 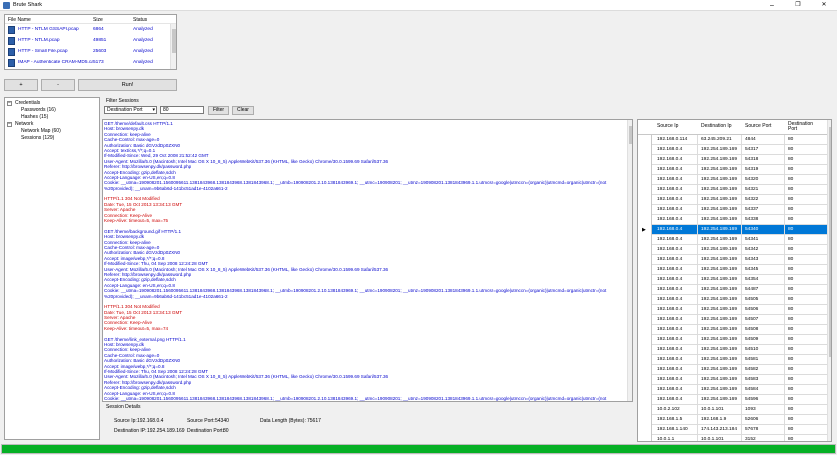 I want to click on session-data-scroll-thumb, so click(x=630, y=135).